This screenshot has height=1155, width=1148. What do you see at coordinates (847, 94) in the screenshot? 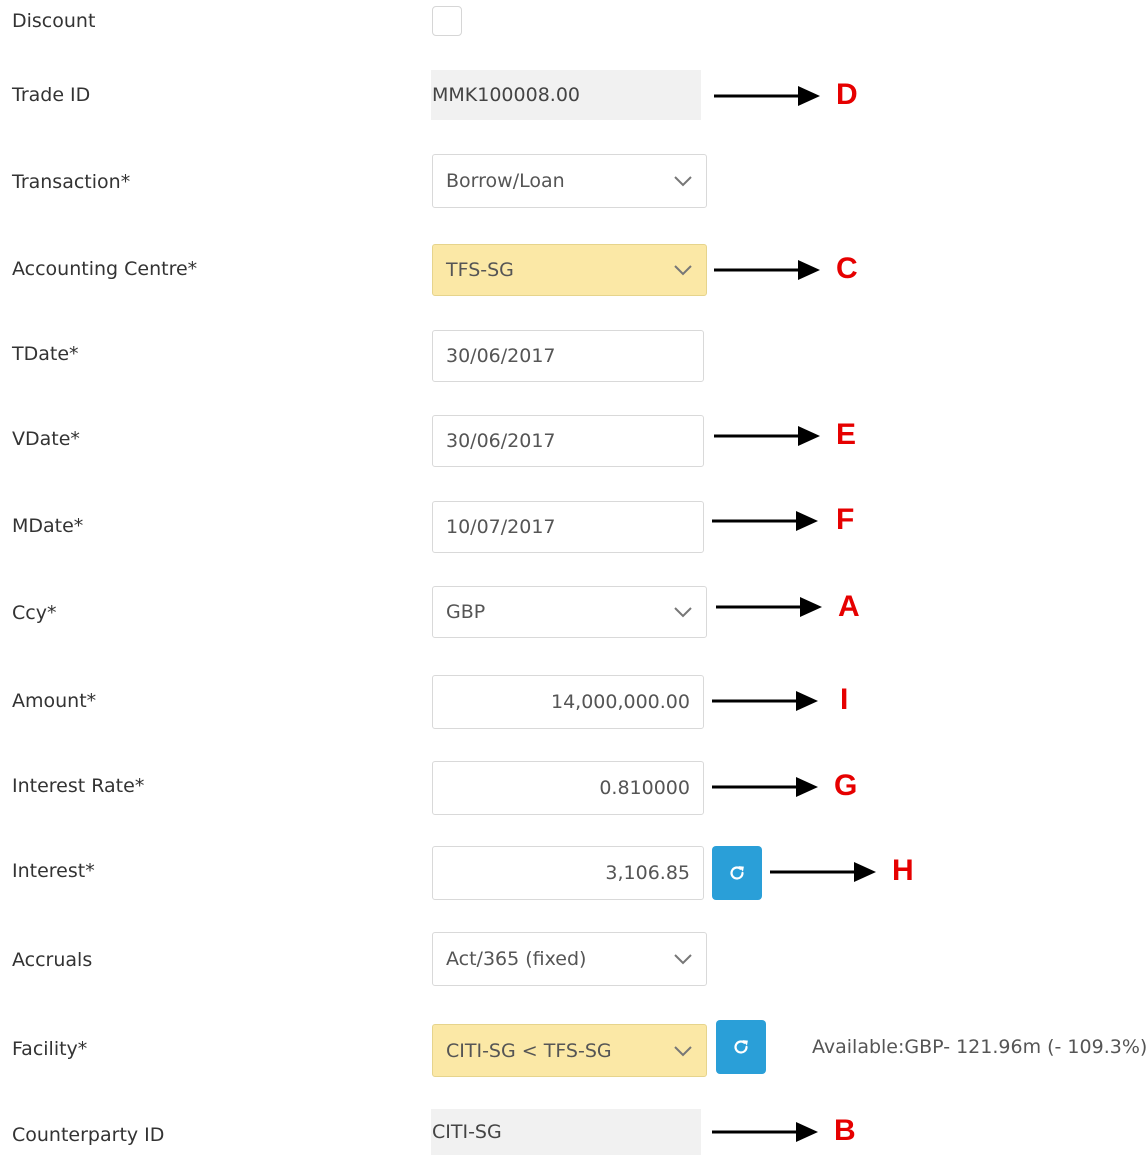
I see `annotation-letter-d: D` at bounding box center [847, 94].